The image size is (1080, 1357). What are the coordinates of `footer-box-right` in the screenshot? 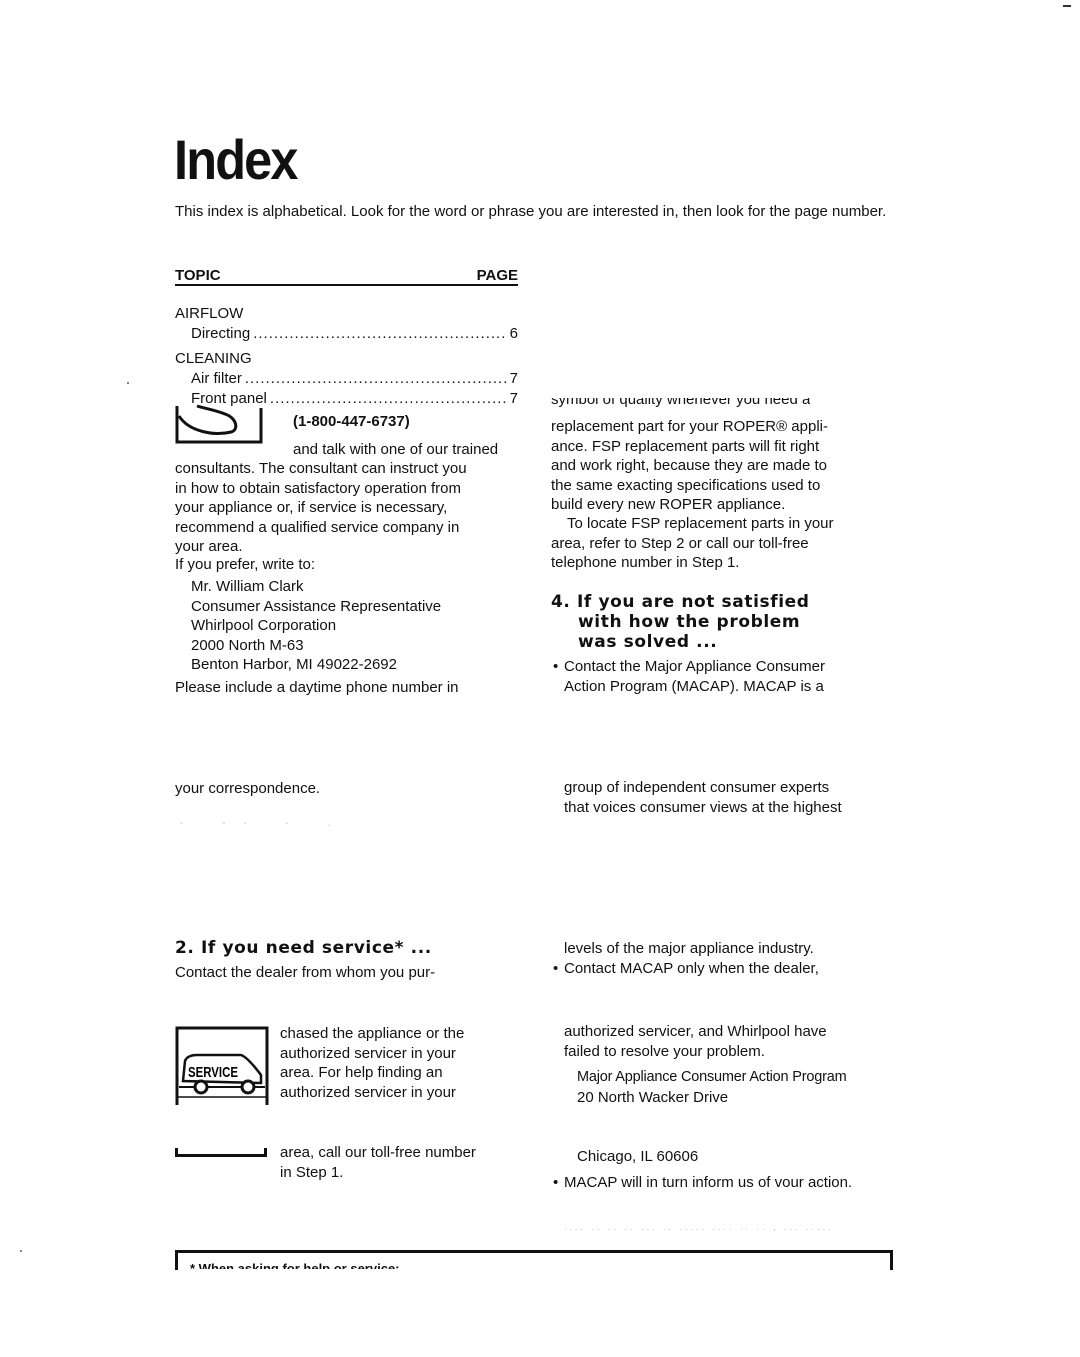 It's located at (891, 1260).